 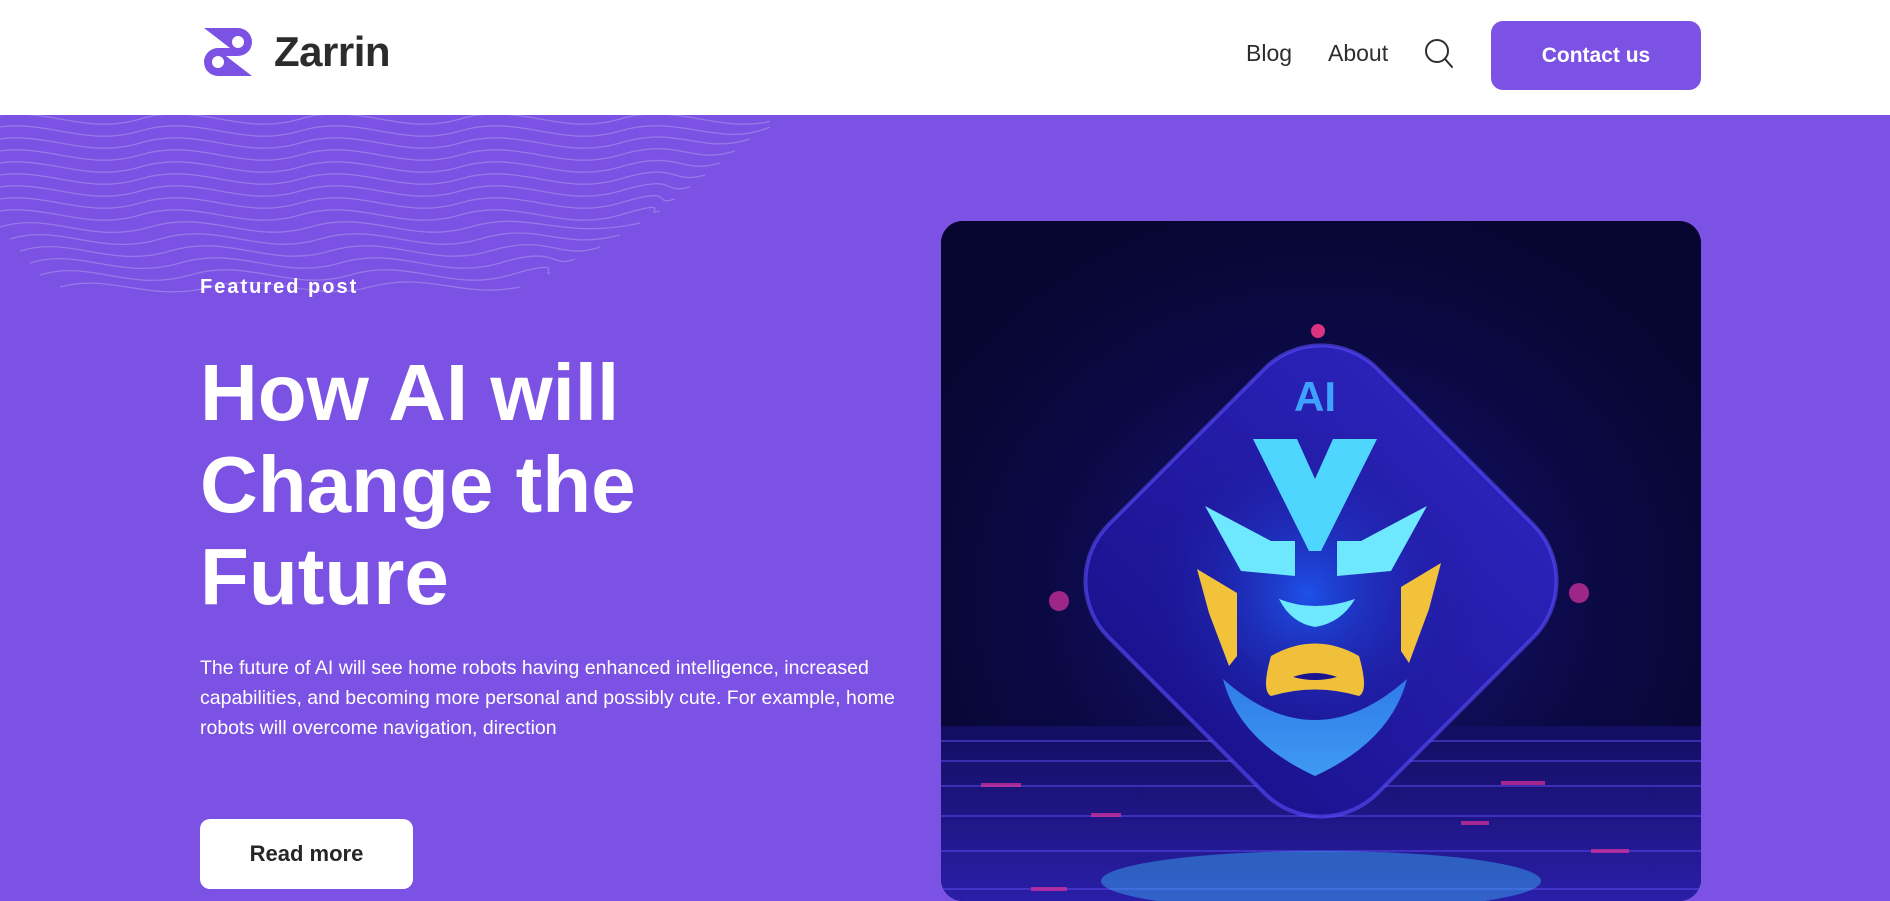 I want to click on wave-pattern-decoration, so click(x=385, y=204).